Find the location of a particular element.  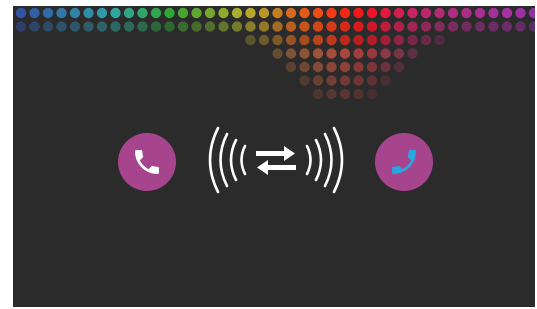

caller-phone-icon is located at coordinates (147, 162).